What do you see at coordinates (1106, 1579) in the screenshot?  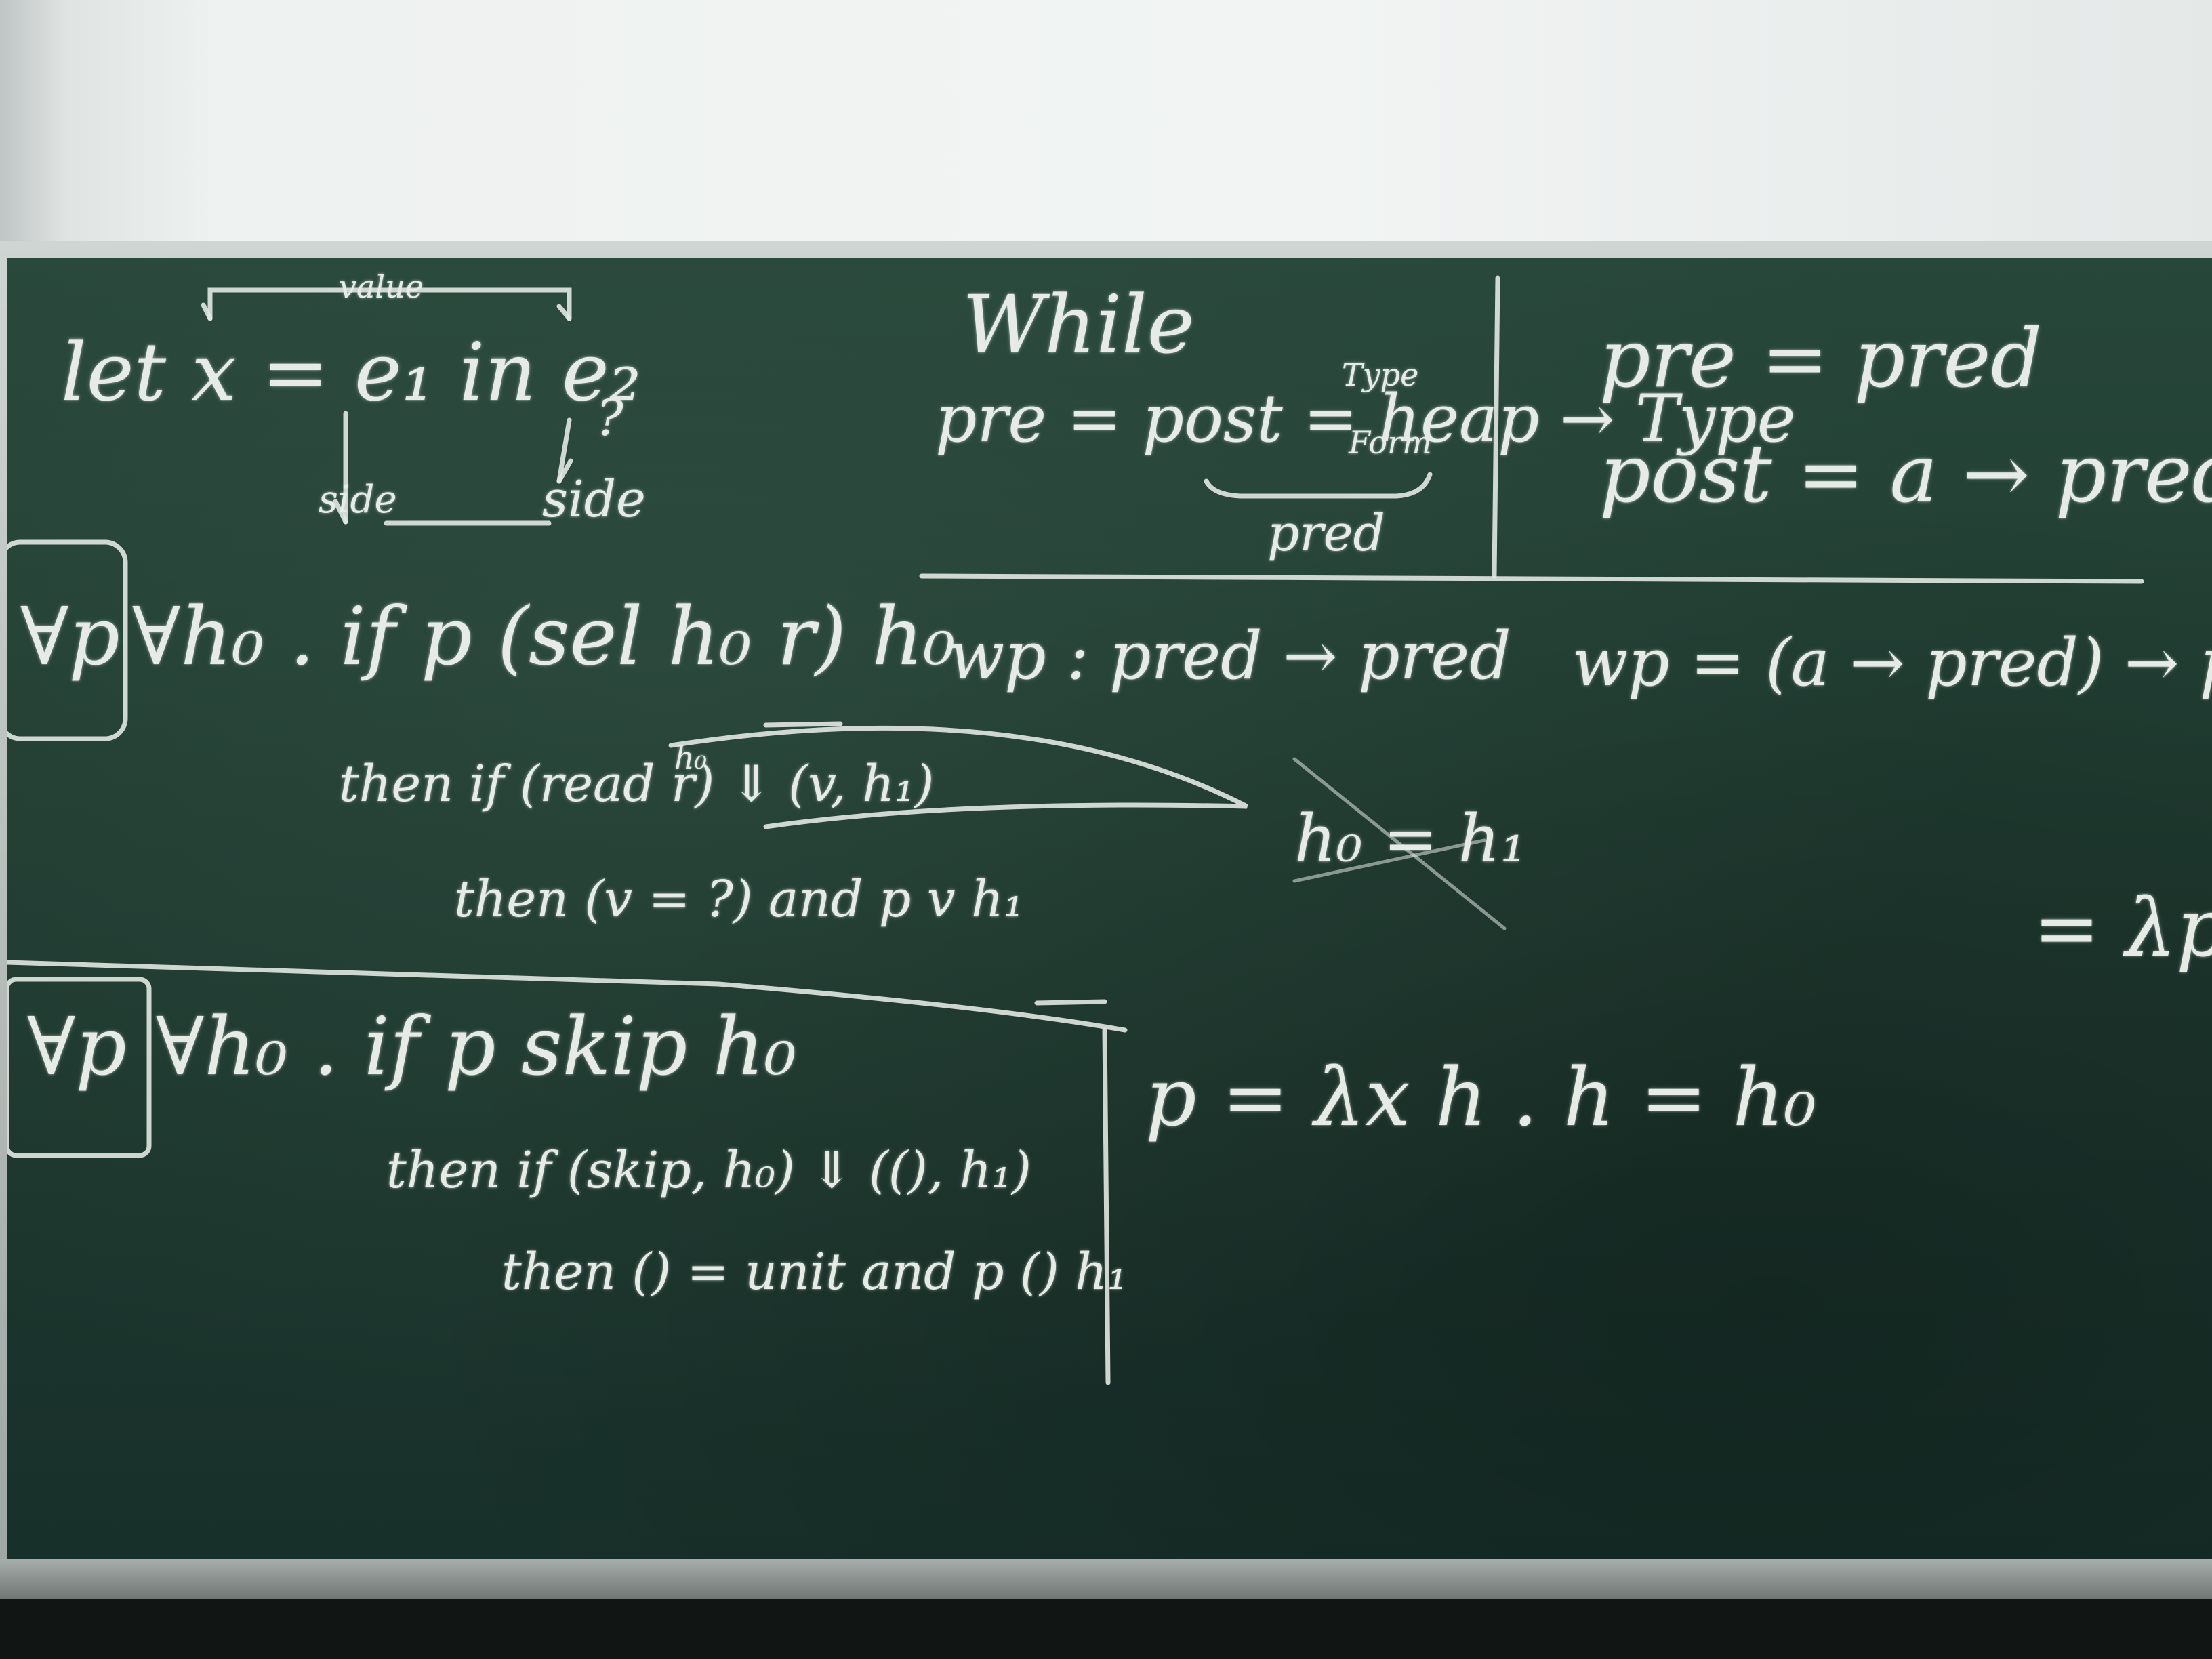 I see `chalk-tray` at bounding box center [1106, 1579].